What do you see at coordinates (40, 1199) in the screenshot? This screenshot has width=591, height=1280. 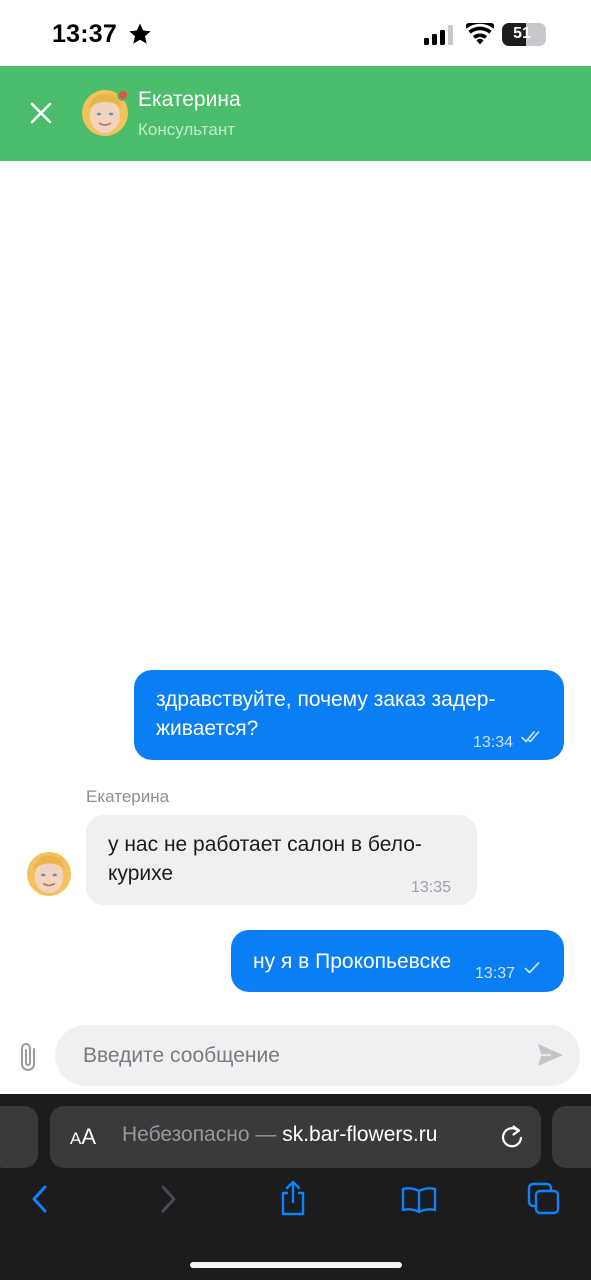 I see `back-icon` at bounding box center [40, 1199].